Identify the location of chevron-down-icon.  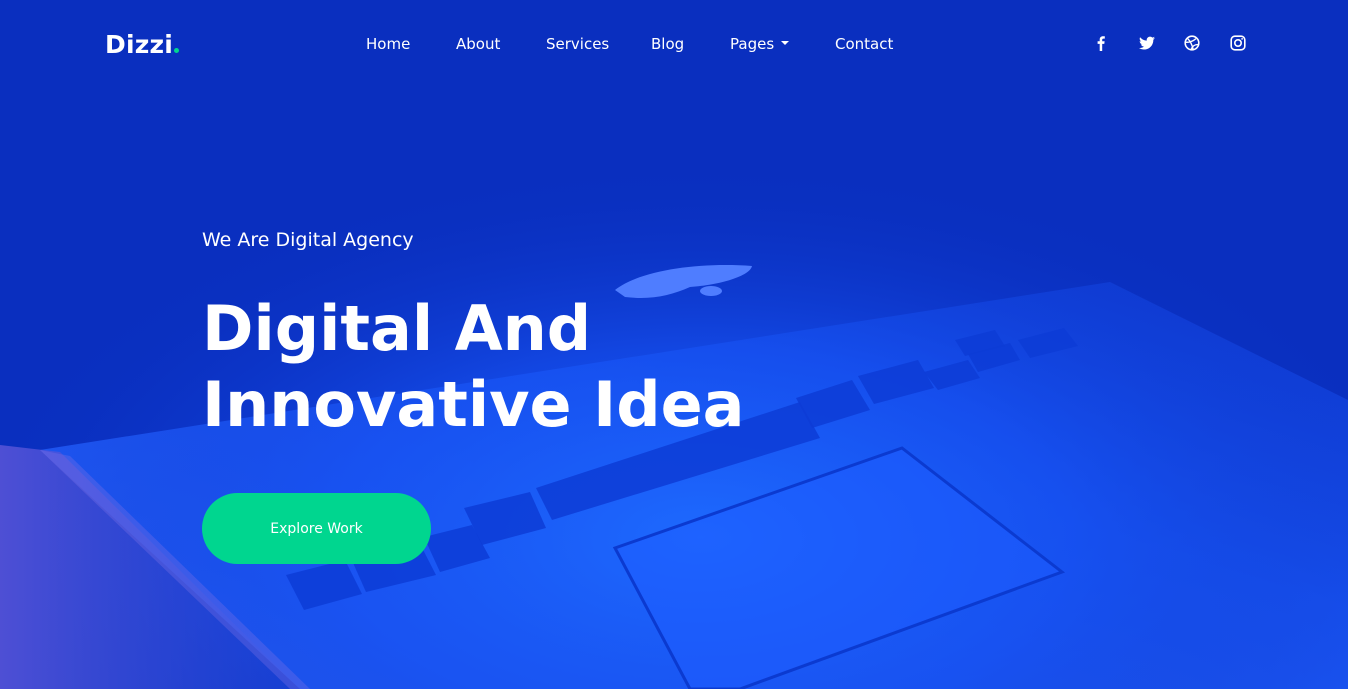
(785, 42).